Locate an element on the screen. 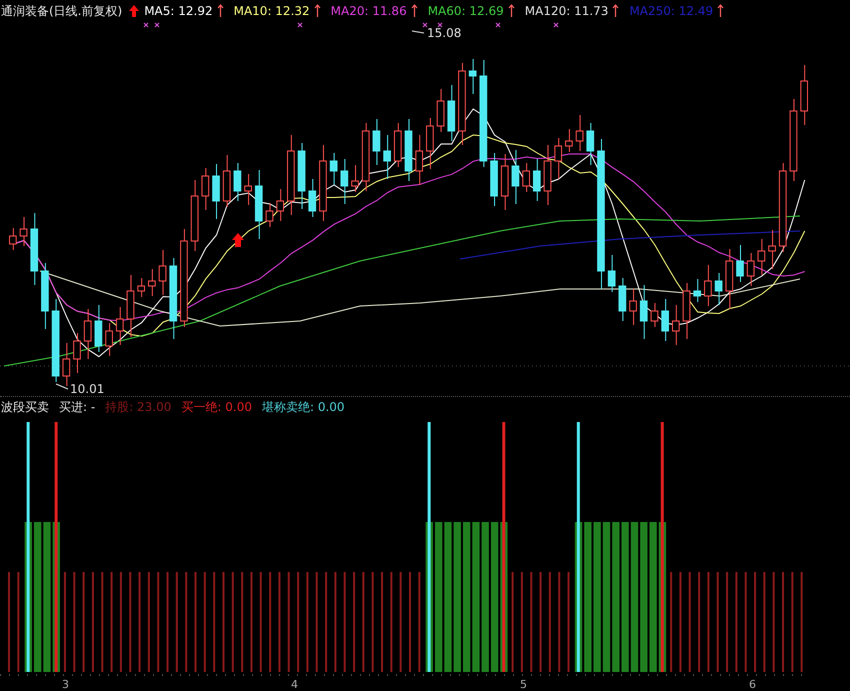 The image size is (850, 691). moving-average-value: MA120: 11.73 is located at coordinates (566, 11).